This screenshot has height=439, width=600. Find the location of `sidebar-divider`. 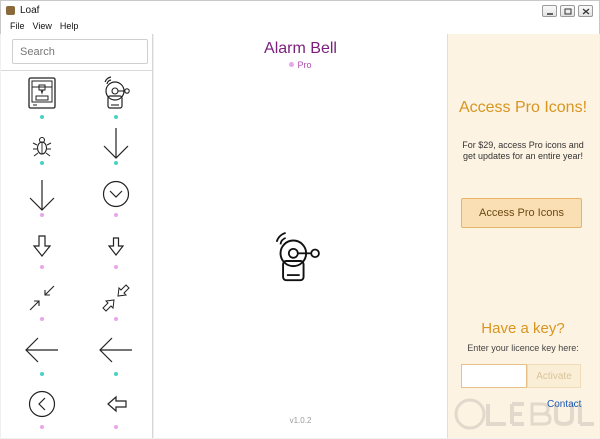

sidebar-divider is located at coordinates (76, 70).